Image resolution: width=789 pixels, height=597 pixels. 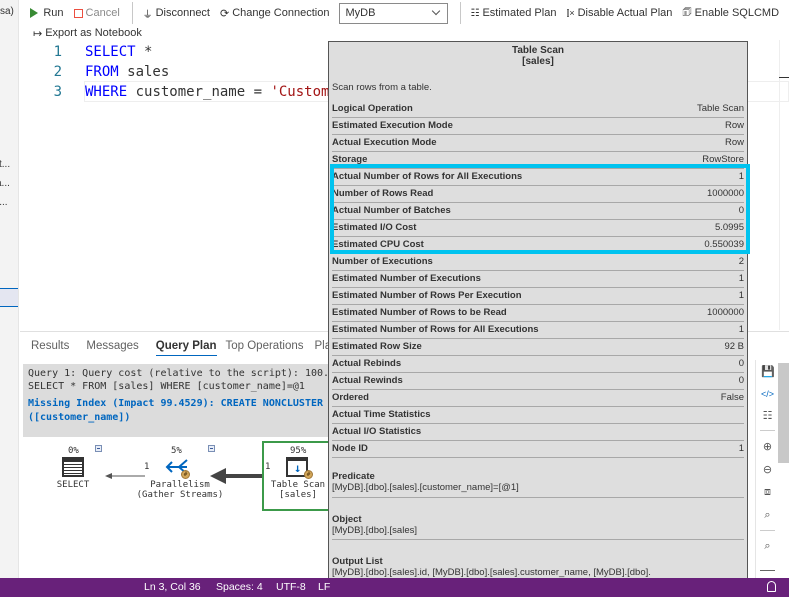 I want to click on zoom-out-icon: ⊖, so click(x=767, y=470).